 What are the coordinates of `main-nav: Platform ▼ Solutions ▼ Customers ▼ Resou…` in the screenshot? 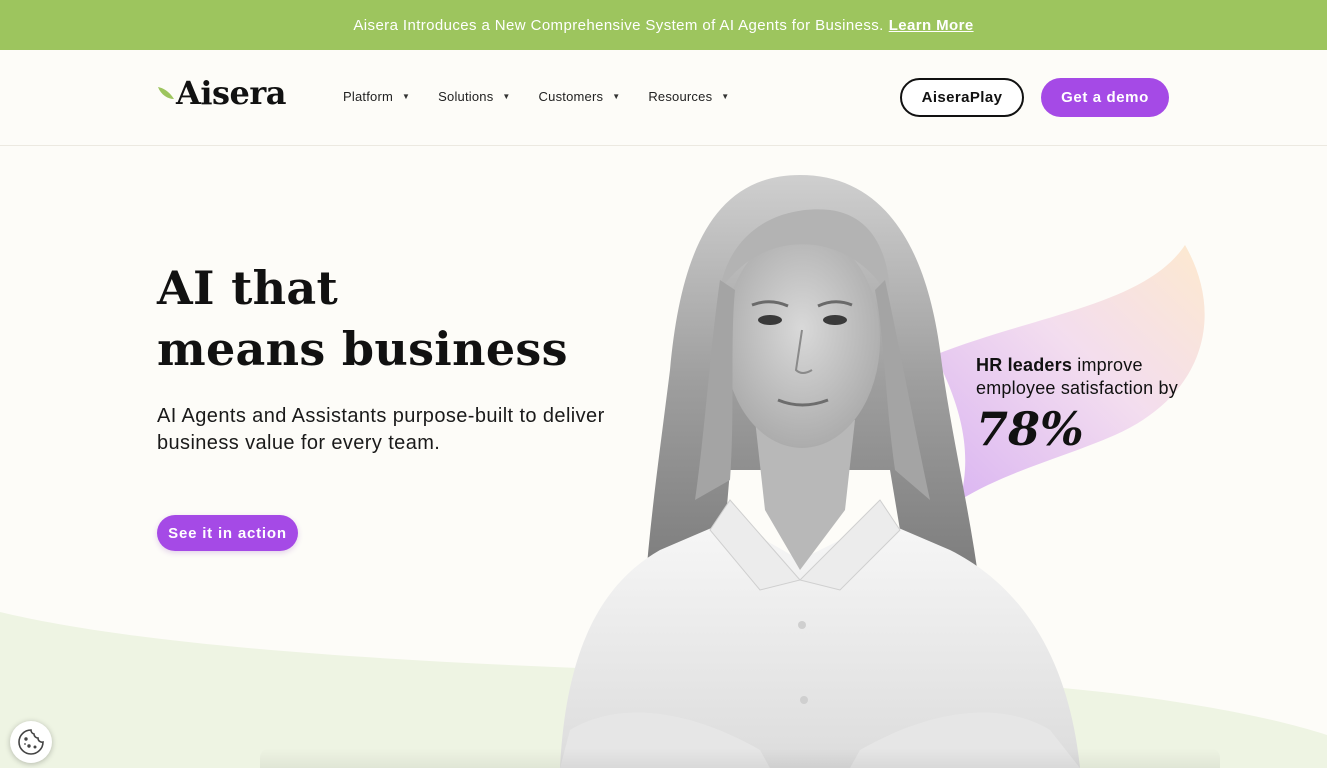 It's located at (550, 96).